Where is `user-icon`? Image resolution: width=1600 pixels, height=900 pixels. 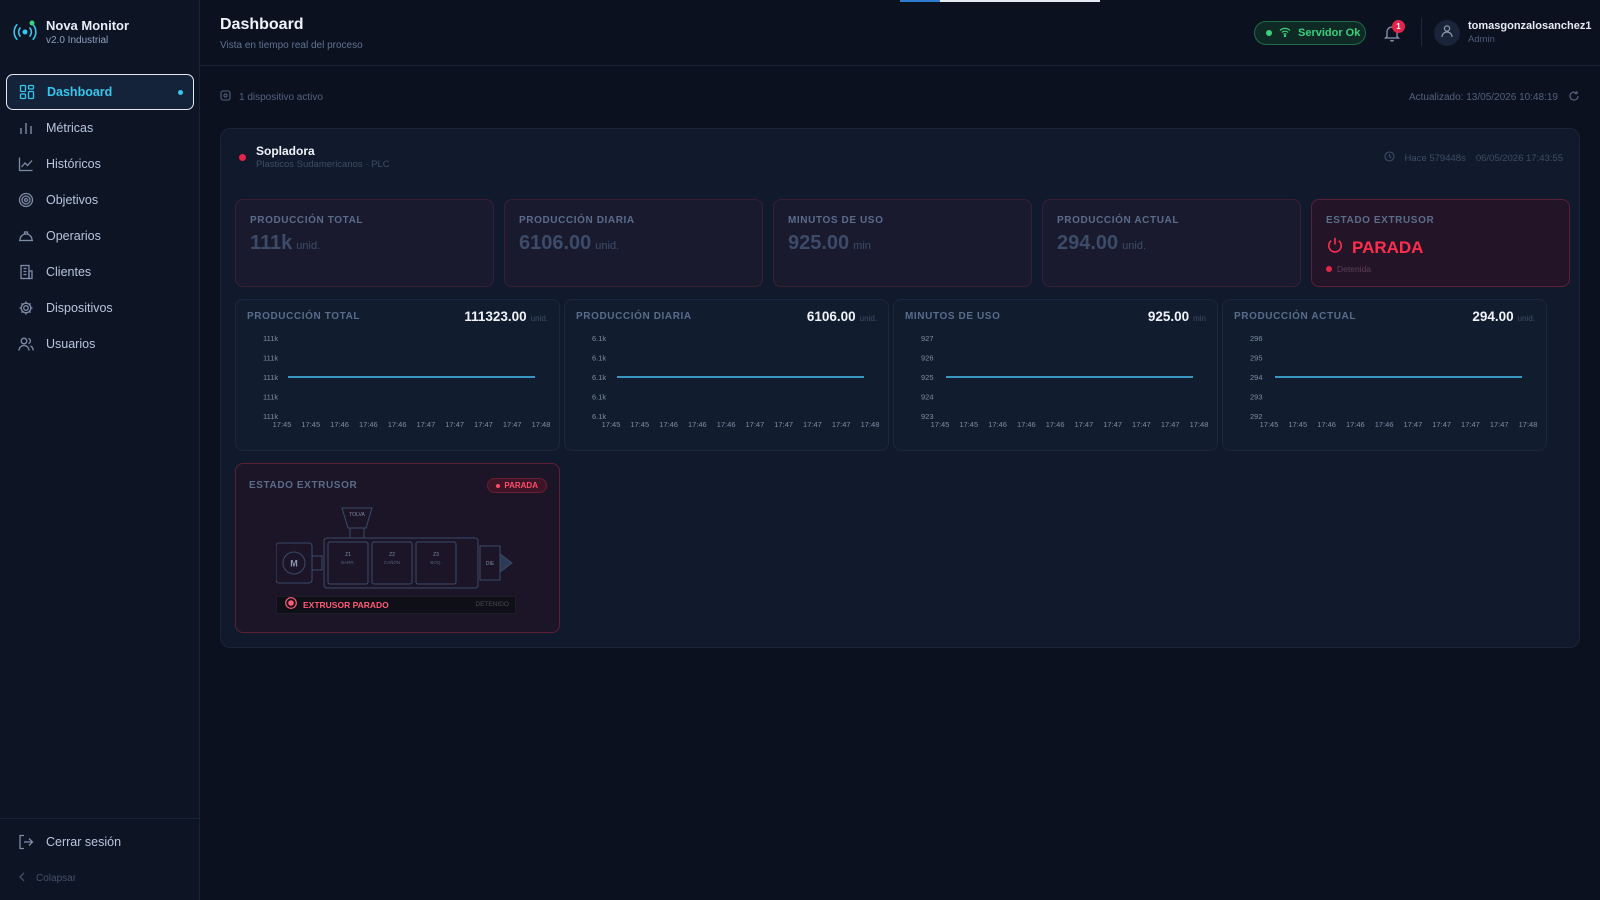 user-icon is located at coordinates (1447, 33).